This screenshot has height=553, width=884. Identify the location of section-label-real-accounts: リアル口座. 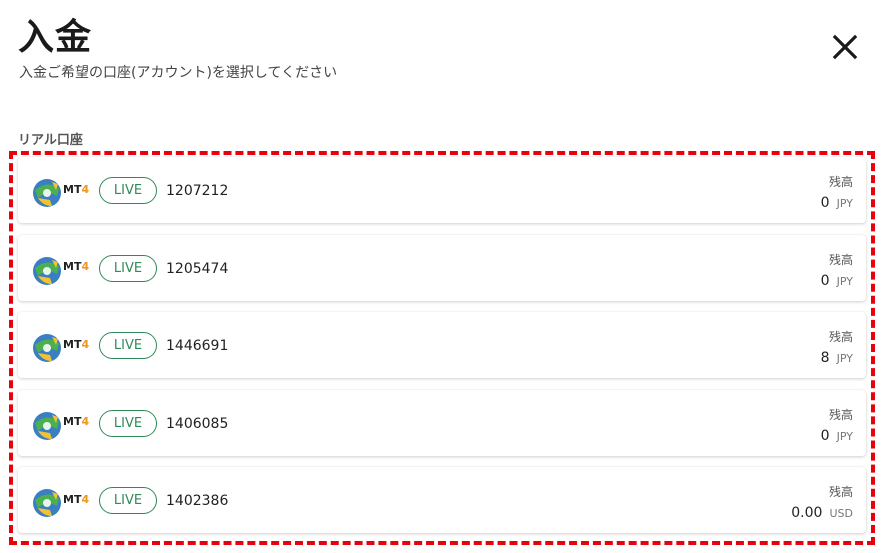
(50, 140).